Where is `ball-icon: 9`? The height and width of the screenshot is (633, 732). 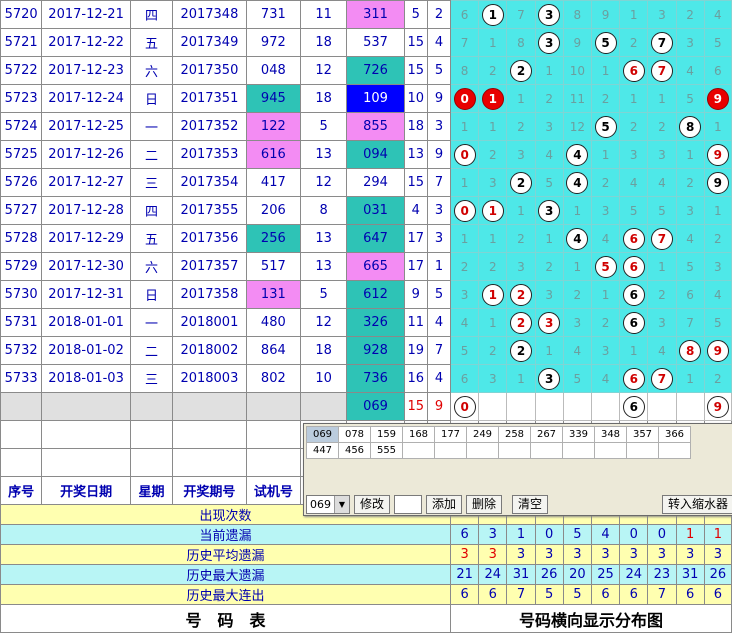 ball-icon: 9 is located at coordinates (717, 350).